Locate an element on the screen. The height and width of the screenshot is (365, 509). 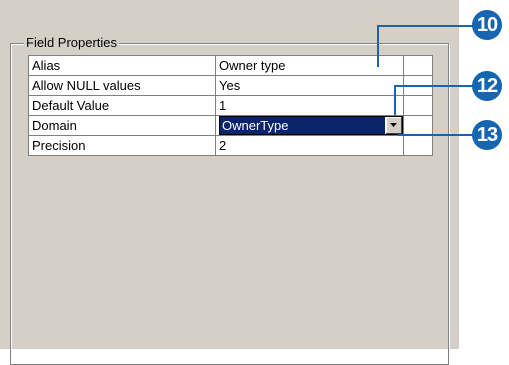
property-value: 1 is located at coordinates (309, 105).